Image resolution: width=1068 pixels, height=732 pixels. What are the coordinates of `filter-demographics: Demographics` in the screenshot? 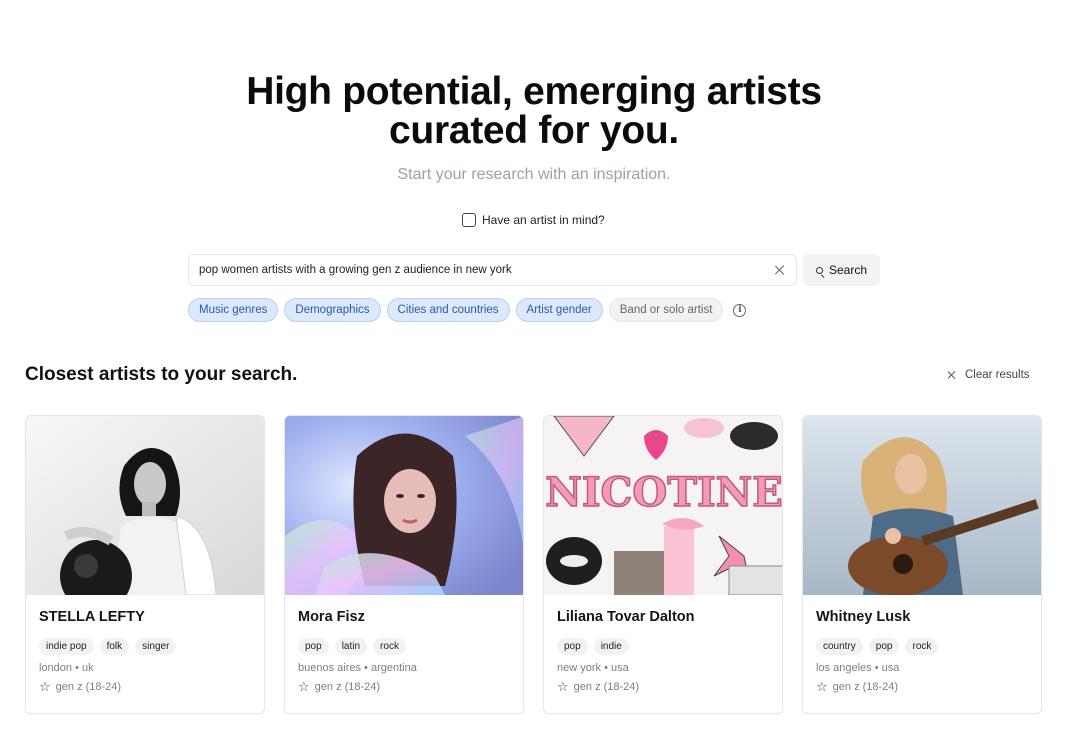 It's located at (332, 310).